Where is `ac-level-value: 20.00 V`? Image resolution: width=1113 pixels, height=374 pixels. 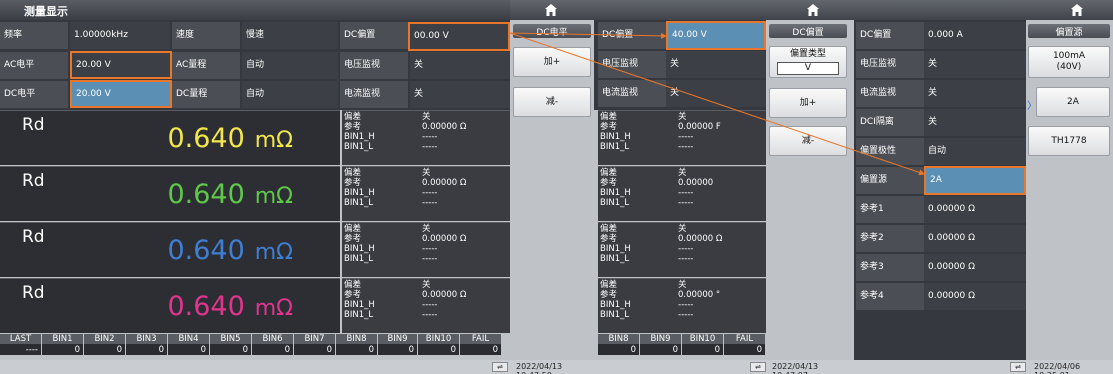 ac-level-value: 20.00 V is located at coordinates (121, 65).